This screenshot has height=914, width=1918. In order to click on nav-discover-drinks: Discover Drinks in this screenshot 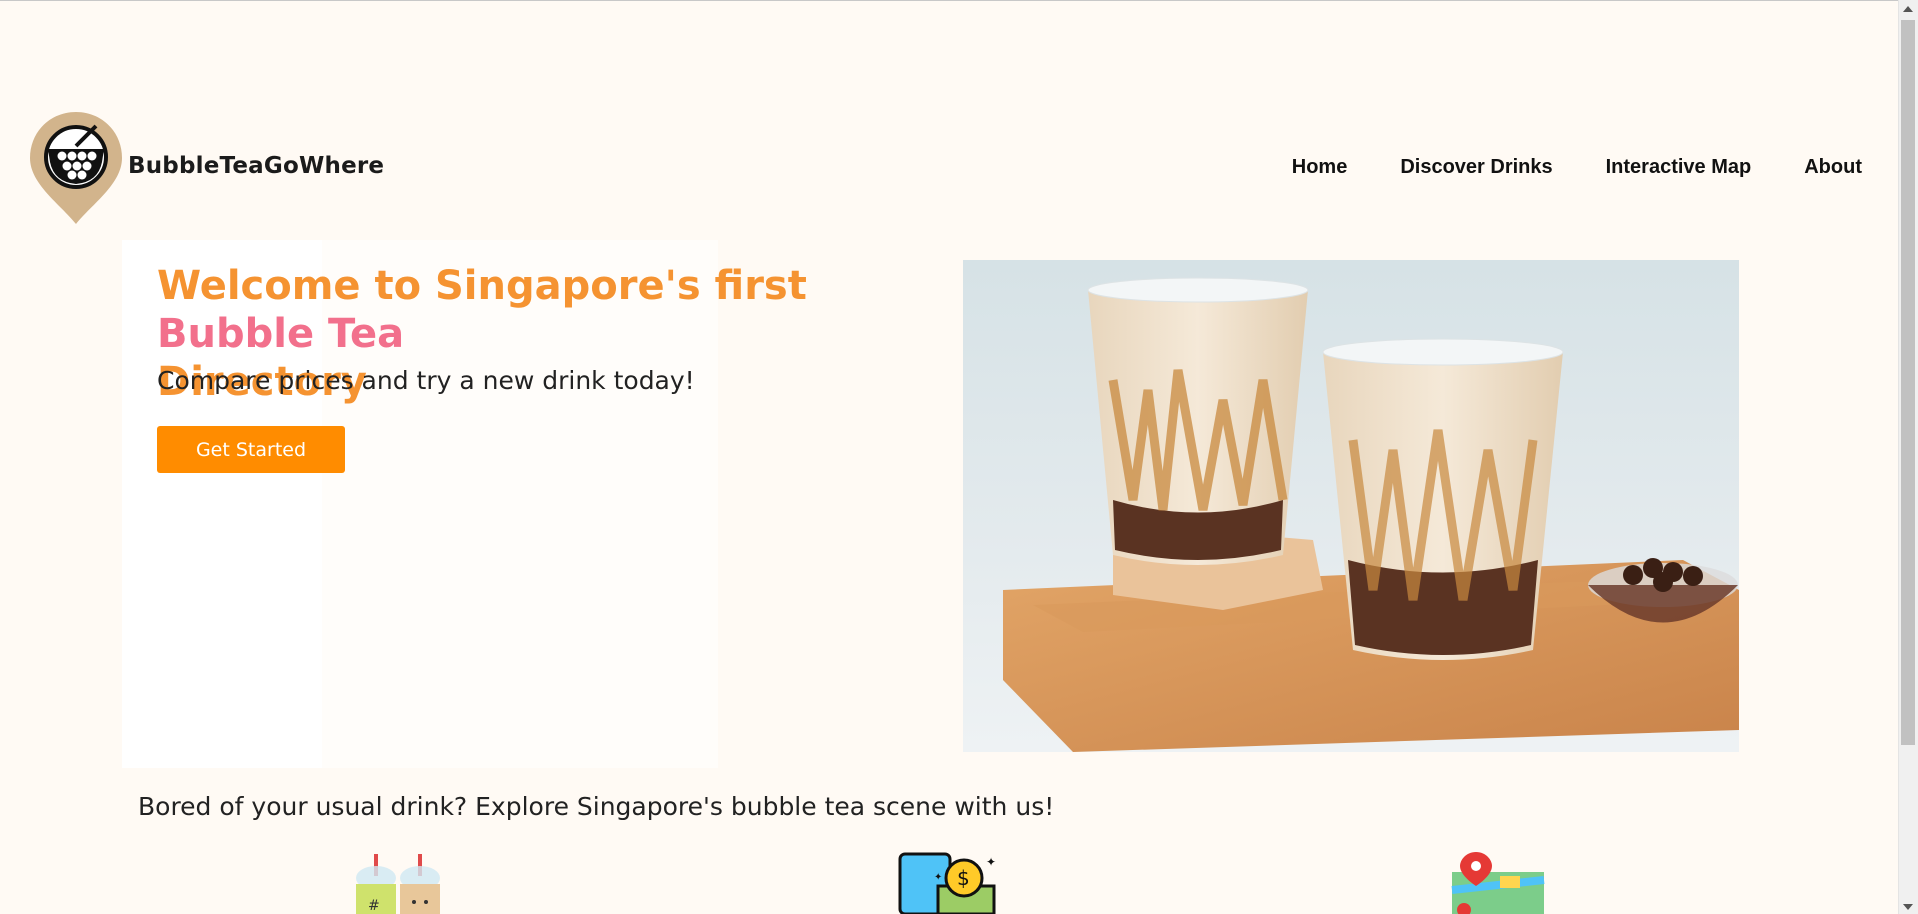, I will do `click(1476, 167)`.